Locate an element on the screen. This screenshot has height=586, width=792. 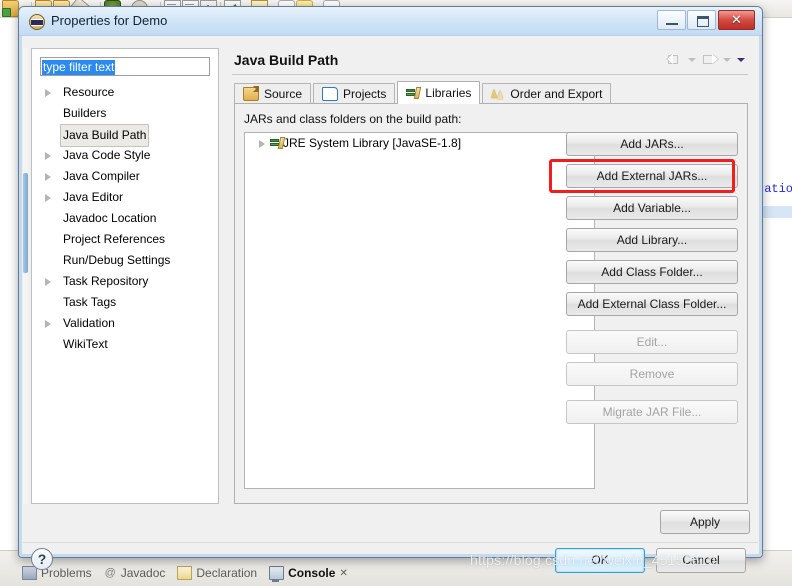
tab-label: Source is located at coordinates (283, 94).